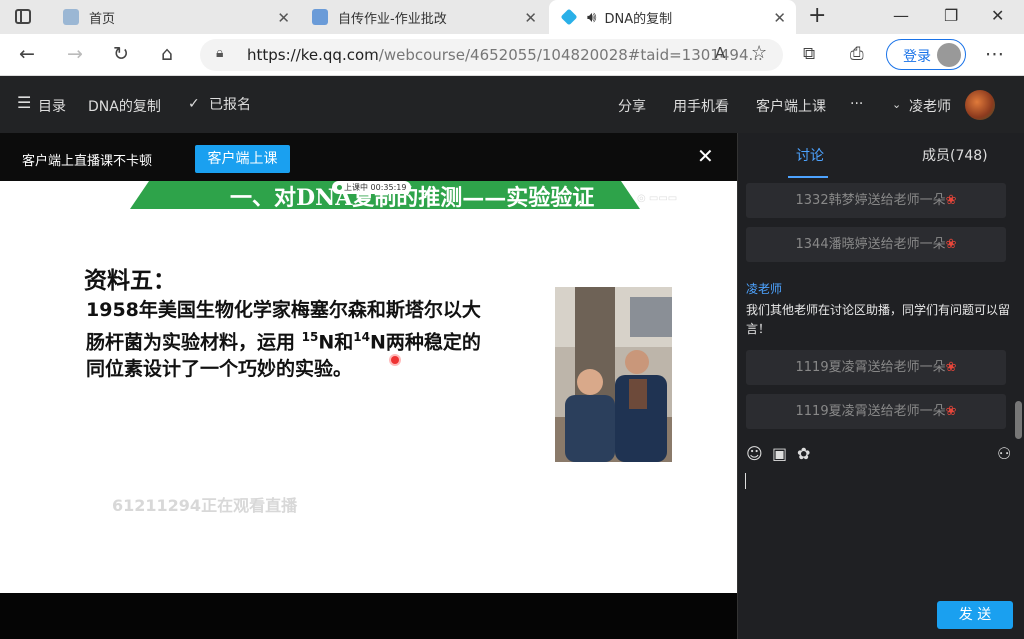 The width and height of the screenshot is (1024, 639). Describe the element at coordinates (205, 505) in the screenshot. I see `viewer-watermark: 61211294正在观看直播` at that location.